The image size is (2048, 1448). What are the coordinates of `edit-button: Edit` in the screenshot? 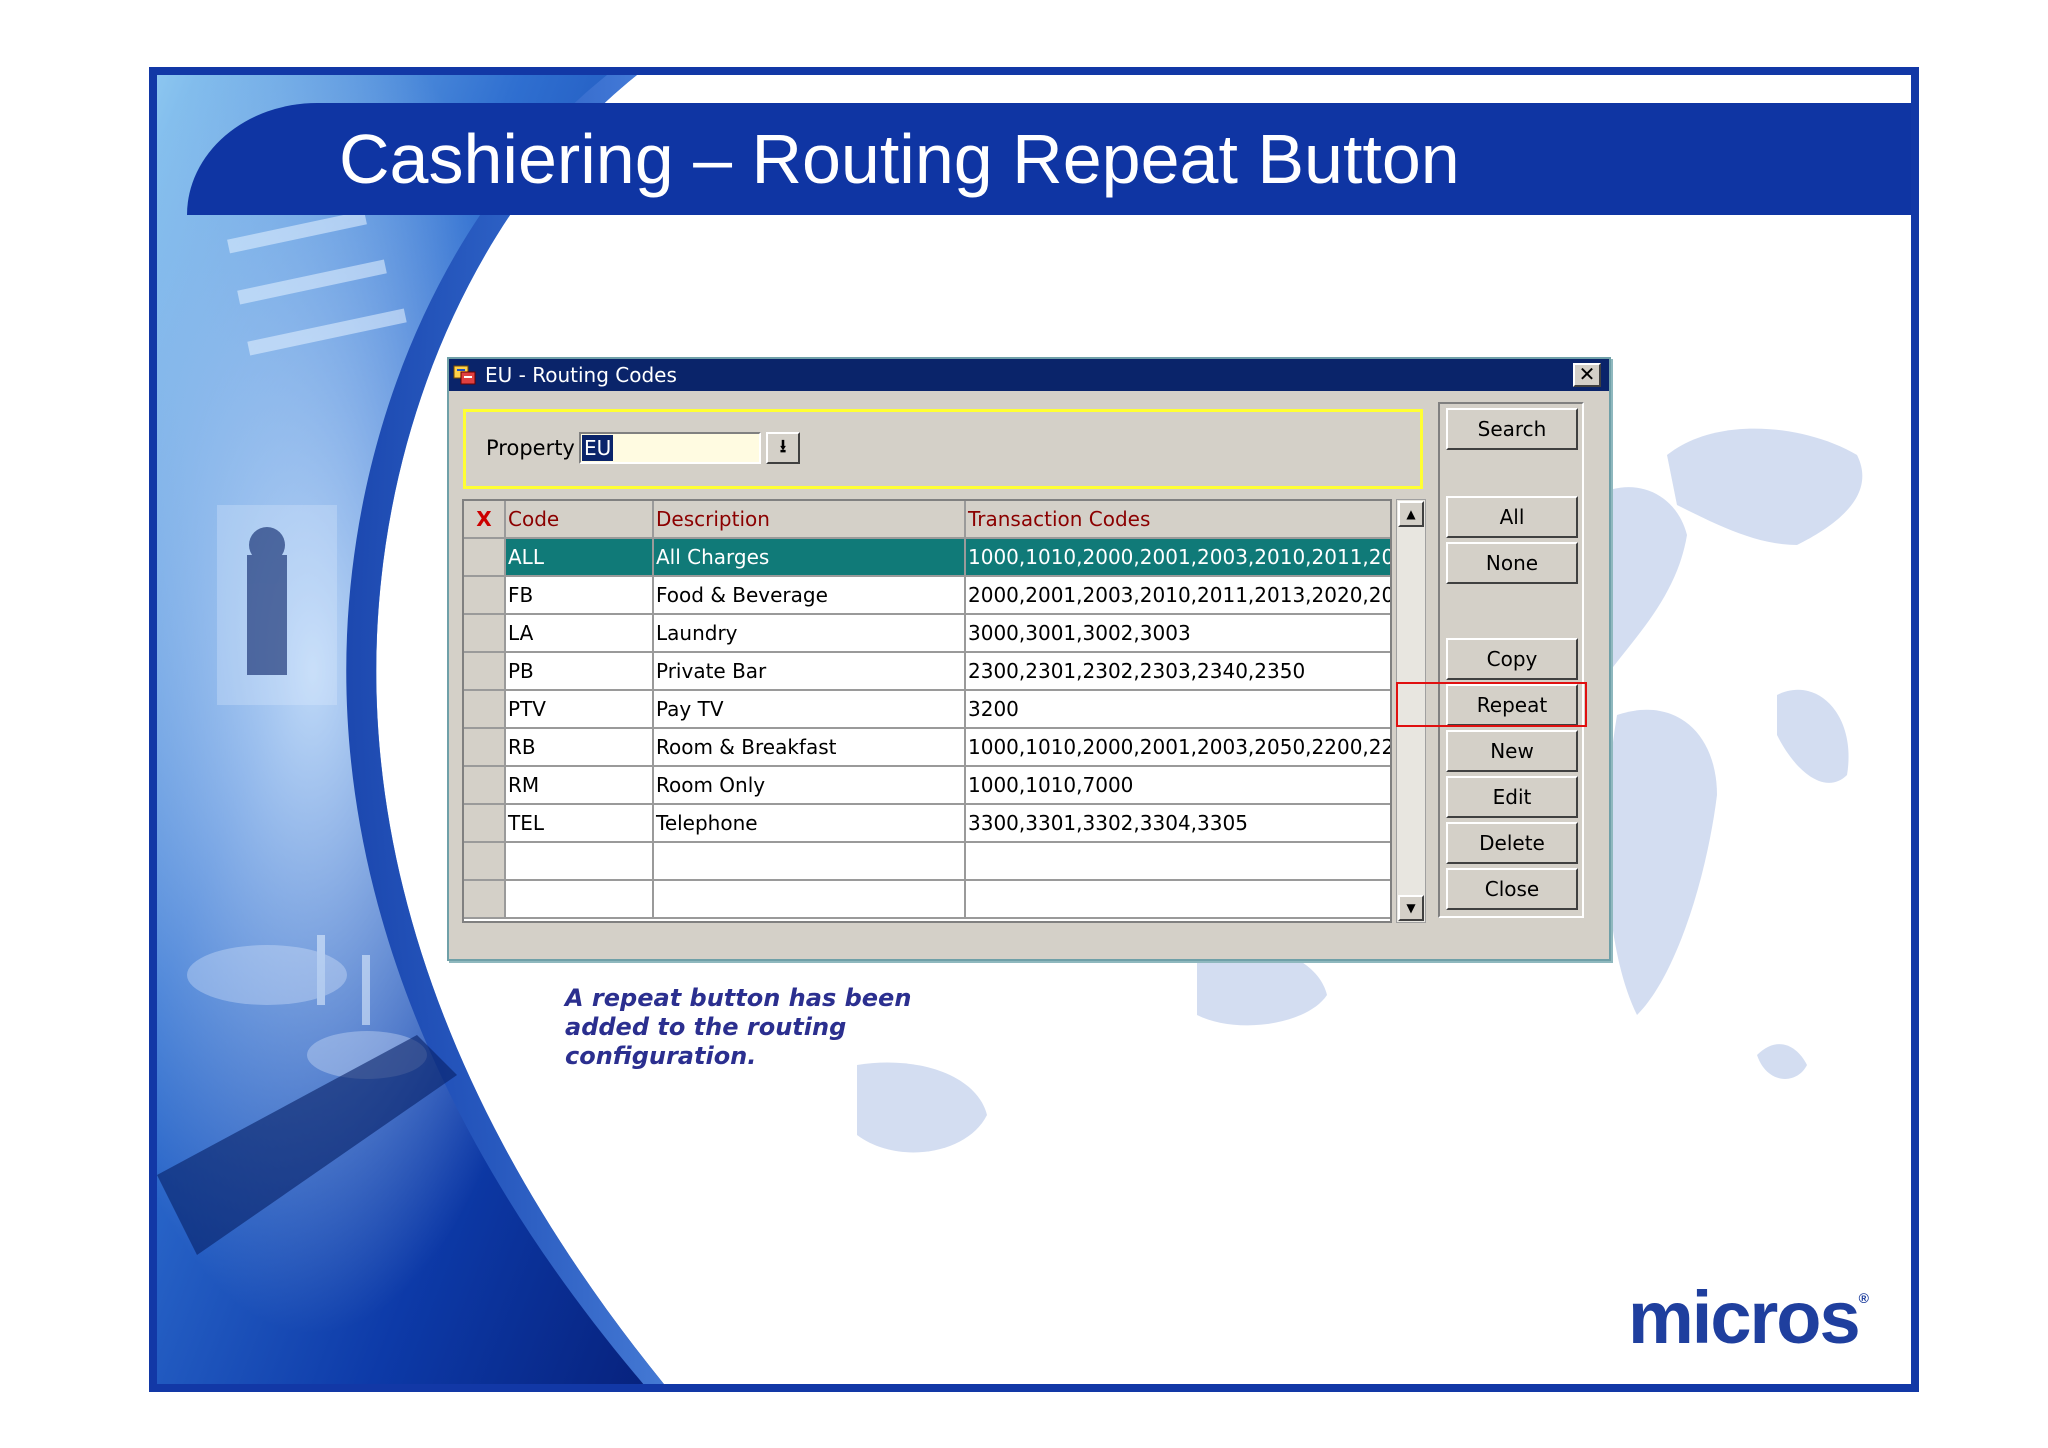 It's located at (1512, 797).